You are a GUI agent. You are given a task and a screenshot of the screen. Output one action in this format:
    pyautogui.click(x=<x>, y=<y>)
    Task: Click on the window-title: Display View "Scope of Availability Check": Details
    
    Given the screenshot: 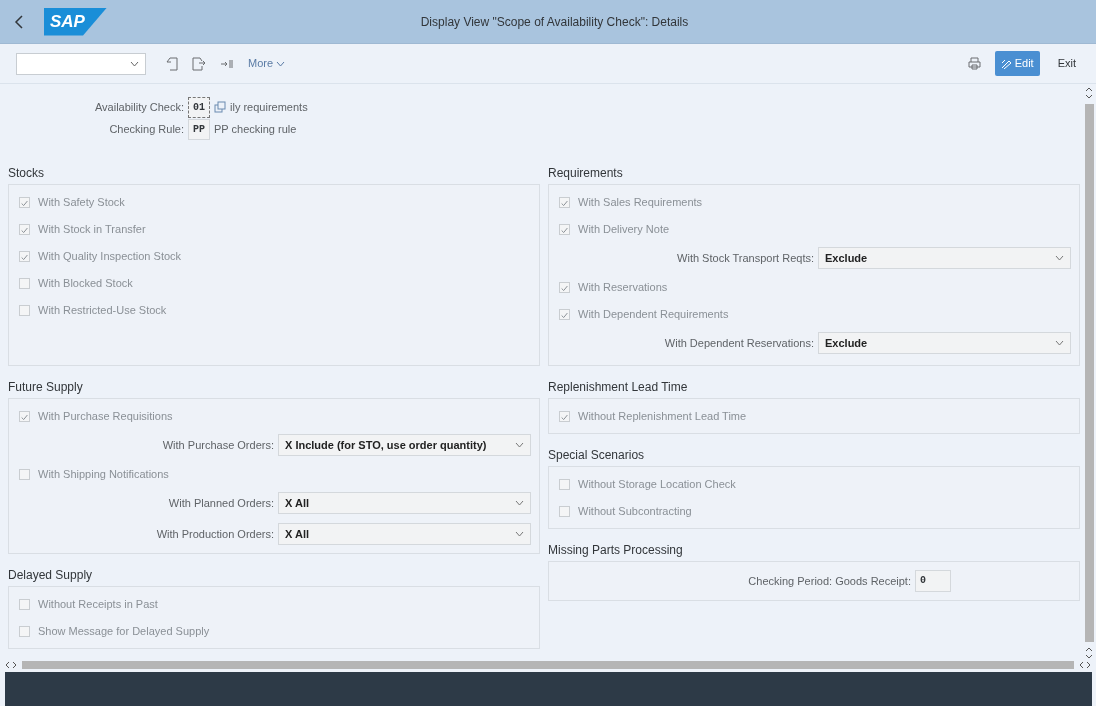 What is the action you would take?
    pyautogui.click(x=554, y=22)
    